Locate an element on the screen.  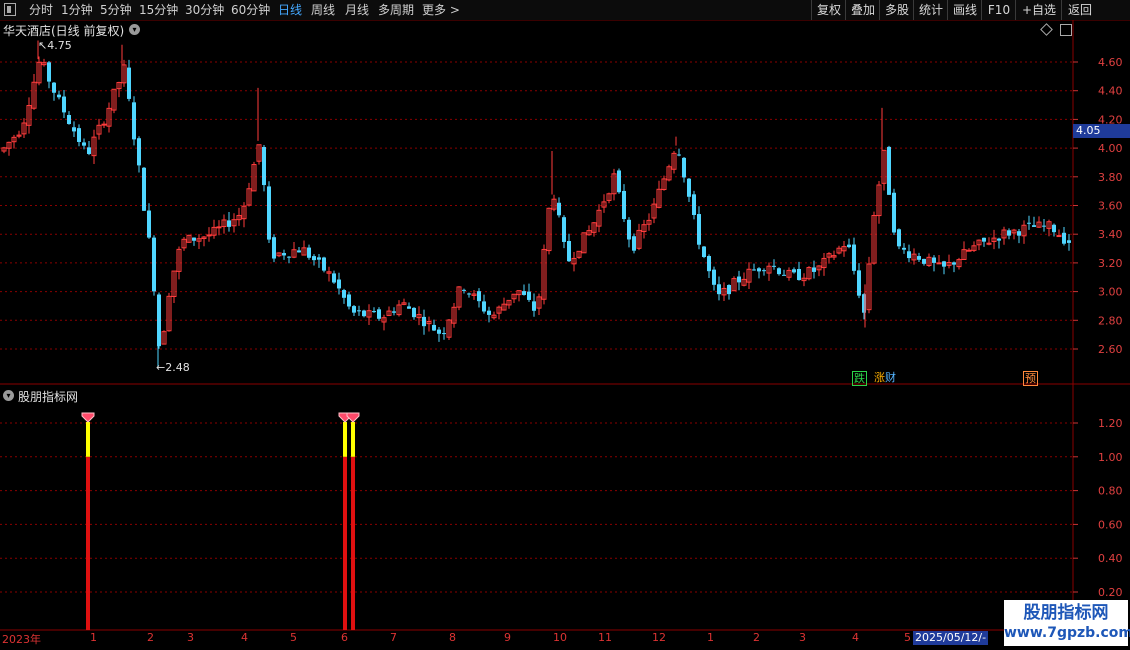
price-tick-label: 3.20 is located at coordinates (1110, 263).